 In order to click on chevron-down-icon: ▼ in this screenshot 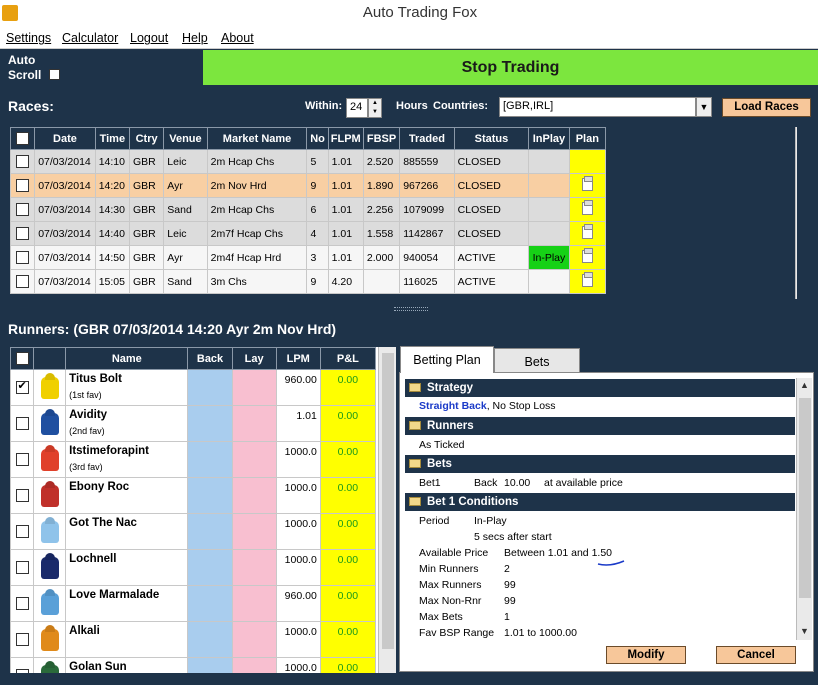, I will do `click(704, 107)`.